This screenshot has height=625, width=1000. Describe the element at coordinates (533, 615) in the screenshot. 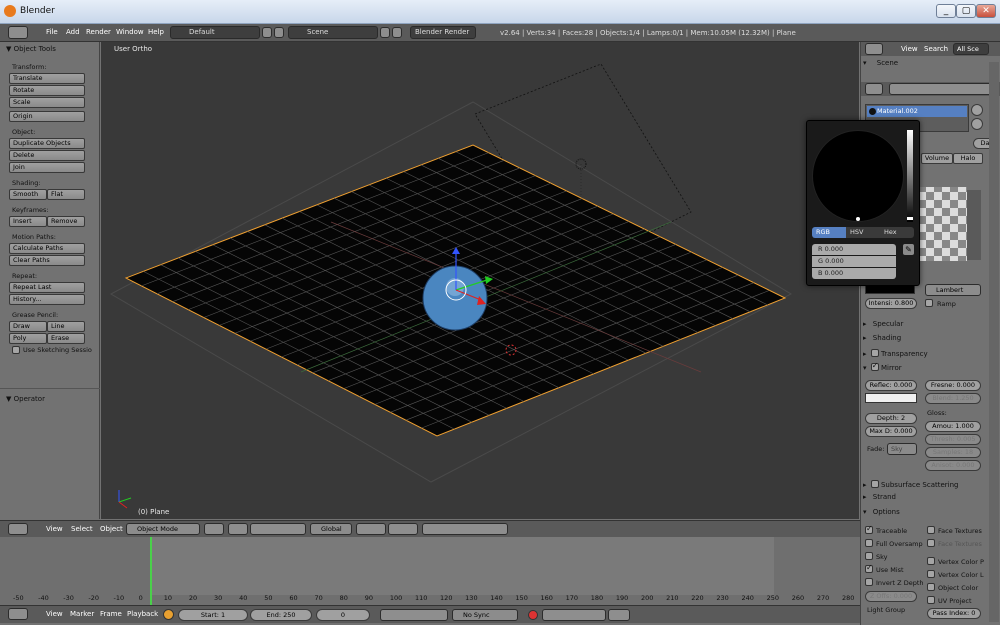

I see `record-icon` at that location.